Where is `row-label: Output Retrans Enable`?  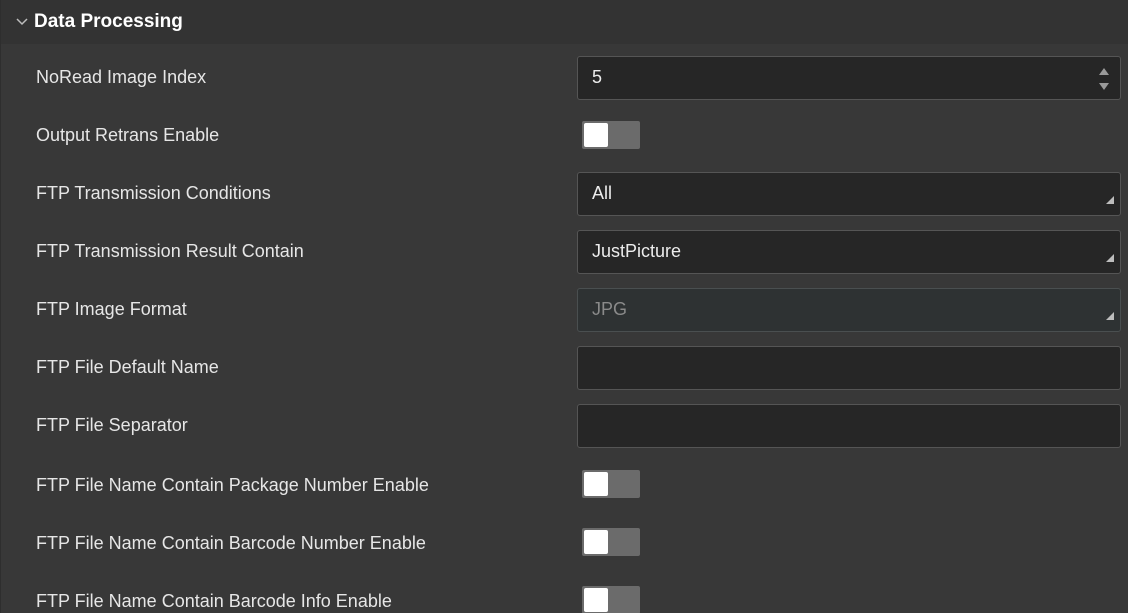 row-label: Output Retrans Enable is located at coordinates (128, 134).